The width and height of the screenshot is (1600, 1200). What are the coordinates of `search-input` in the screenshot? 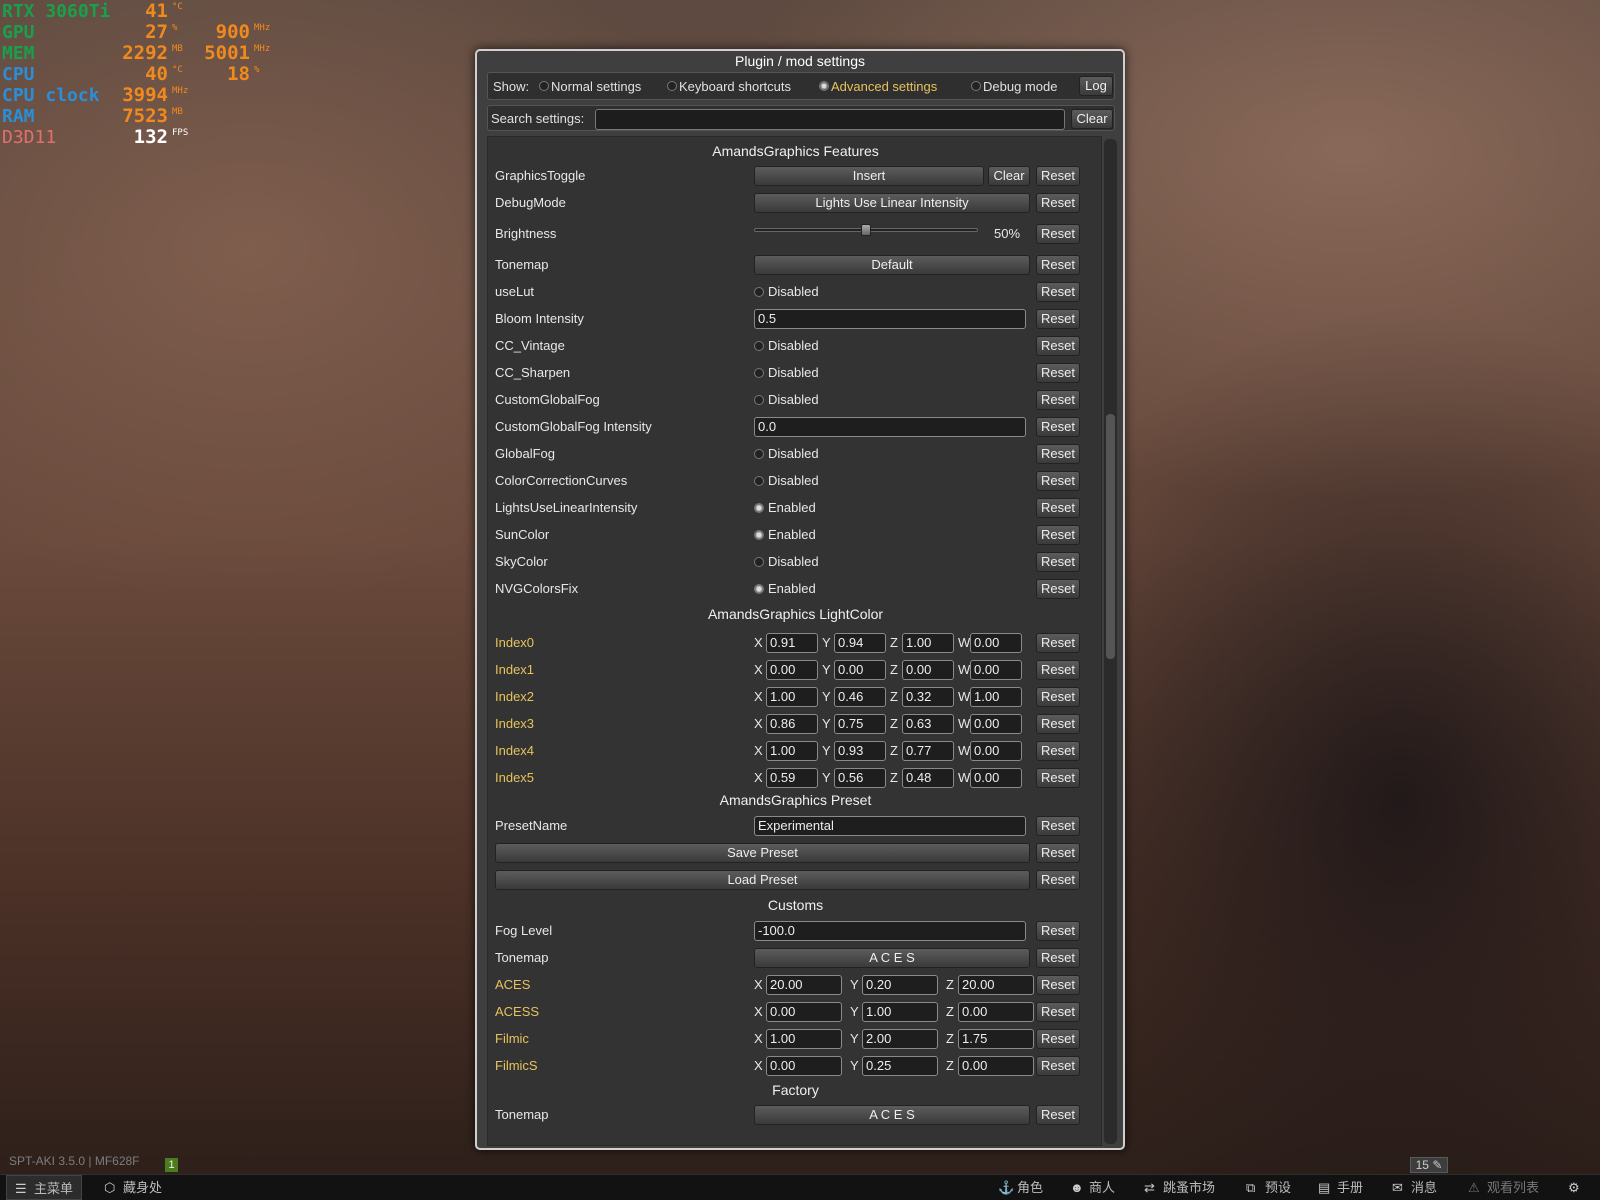 It's located at (830, 119).